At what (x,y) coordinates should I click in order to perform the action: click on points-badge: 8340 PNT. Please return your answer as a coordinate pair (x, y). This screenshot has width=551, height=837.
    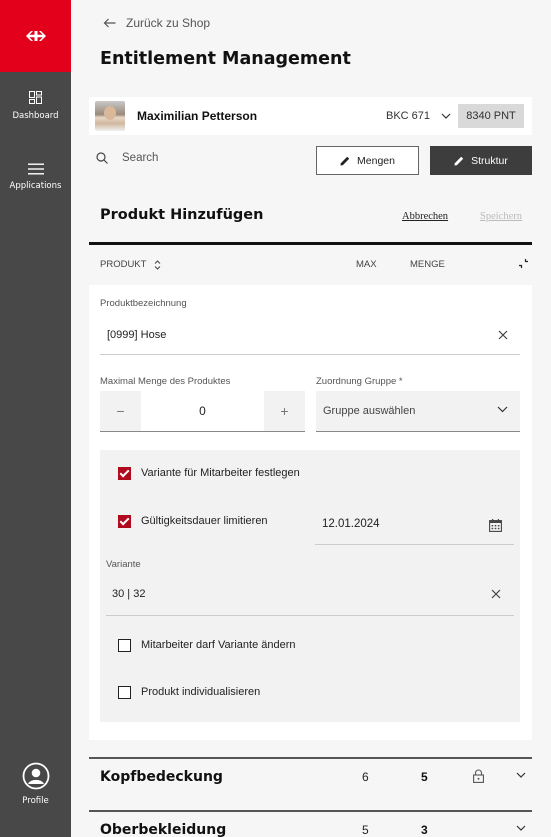
    Looking at the image, I should click on (491, 116).